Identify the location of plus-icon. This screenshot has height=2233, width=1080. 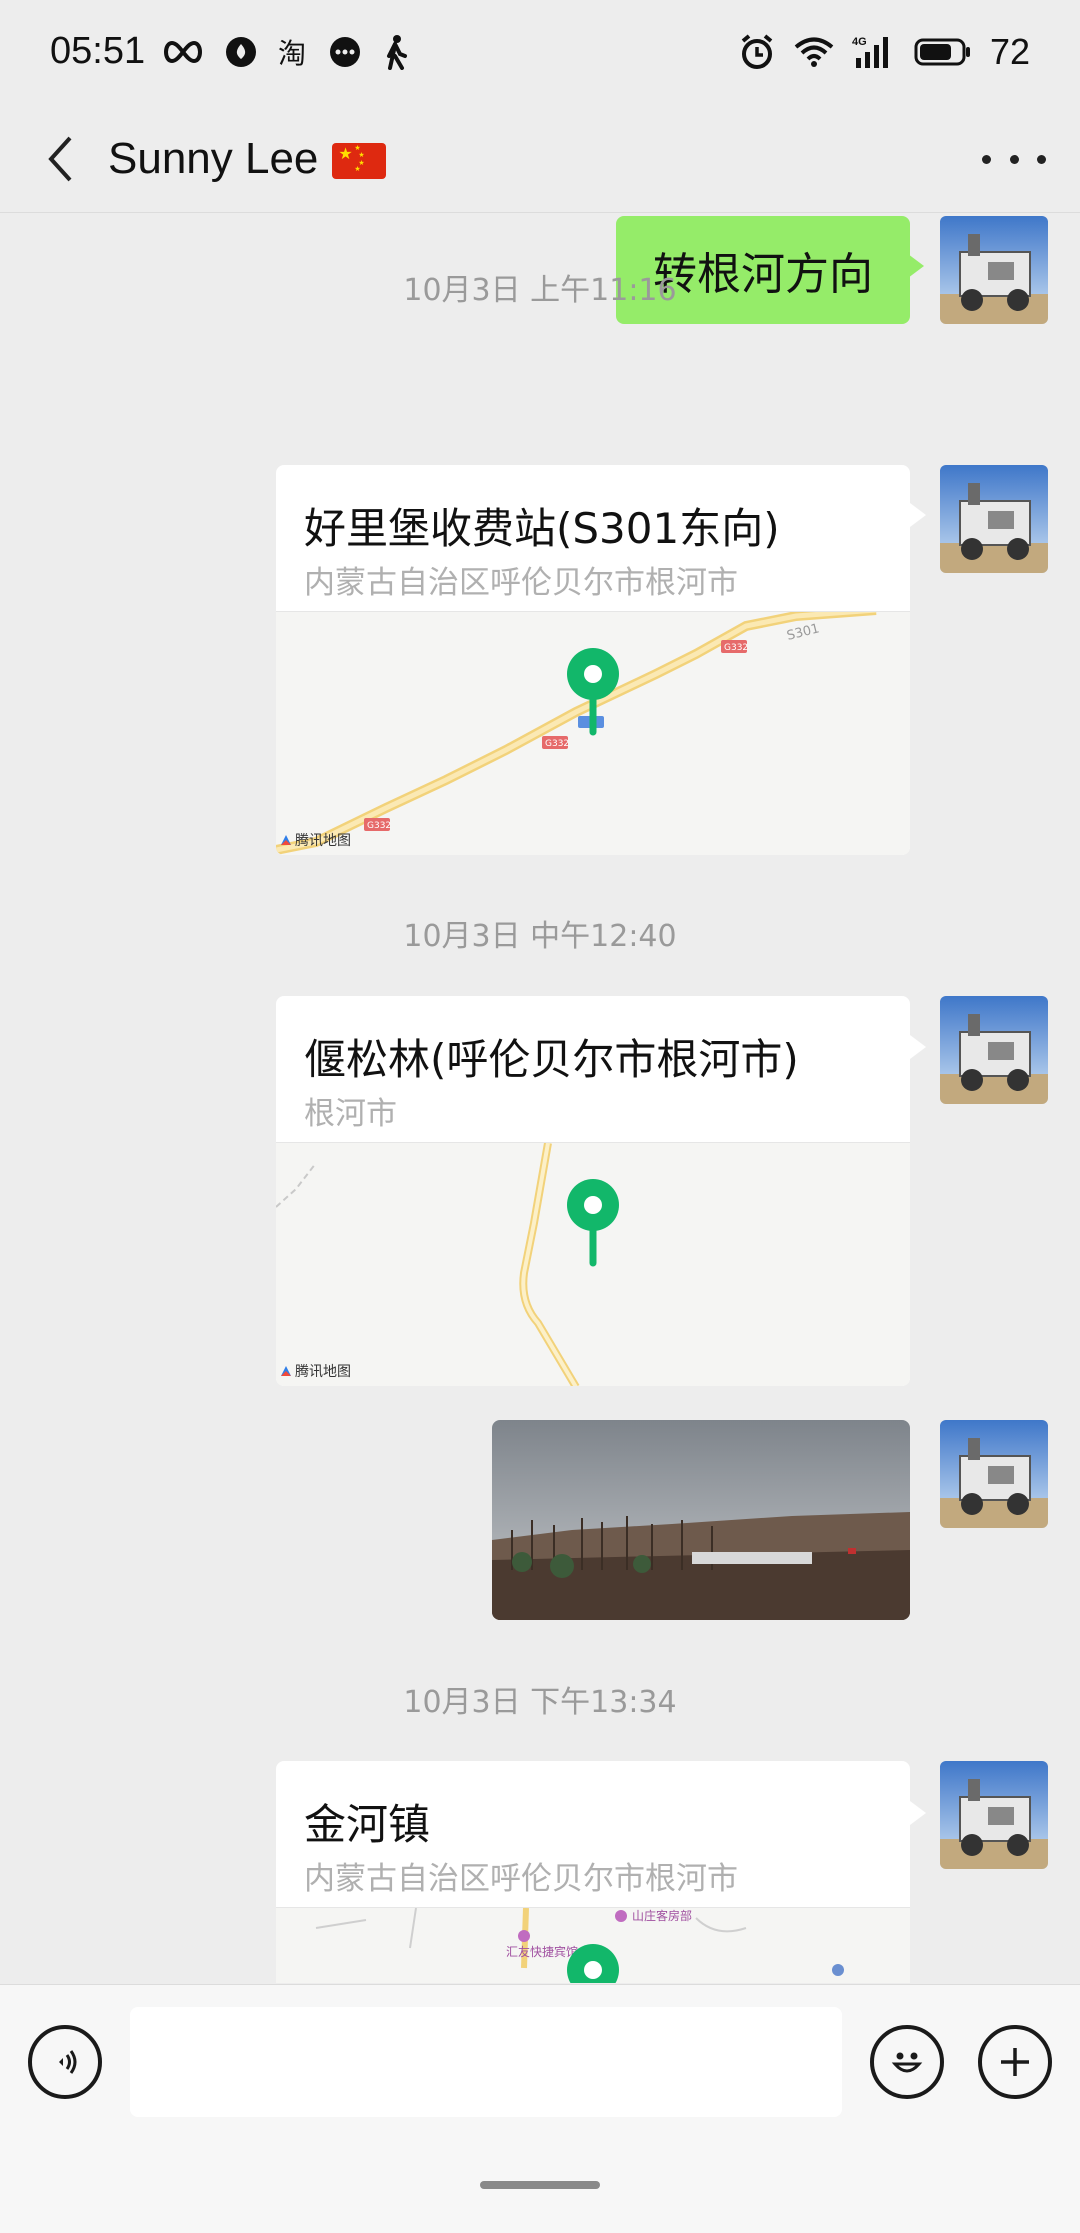
(1015, 2062).